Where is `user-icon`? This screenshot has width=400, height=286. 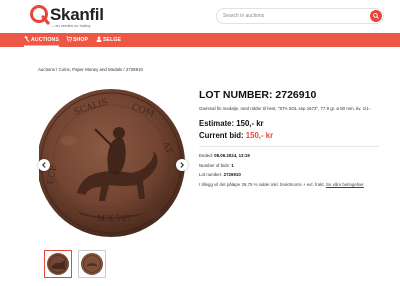 user-icon is located at coordinates (99, 39).